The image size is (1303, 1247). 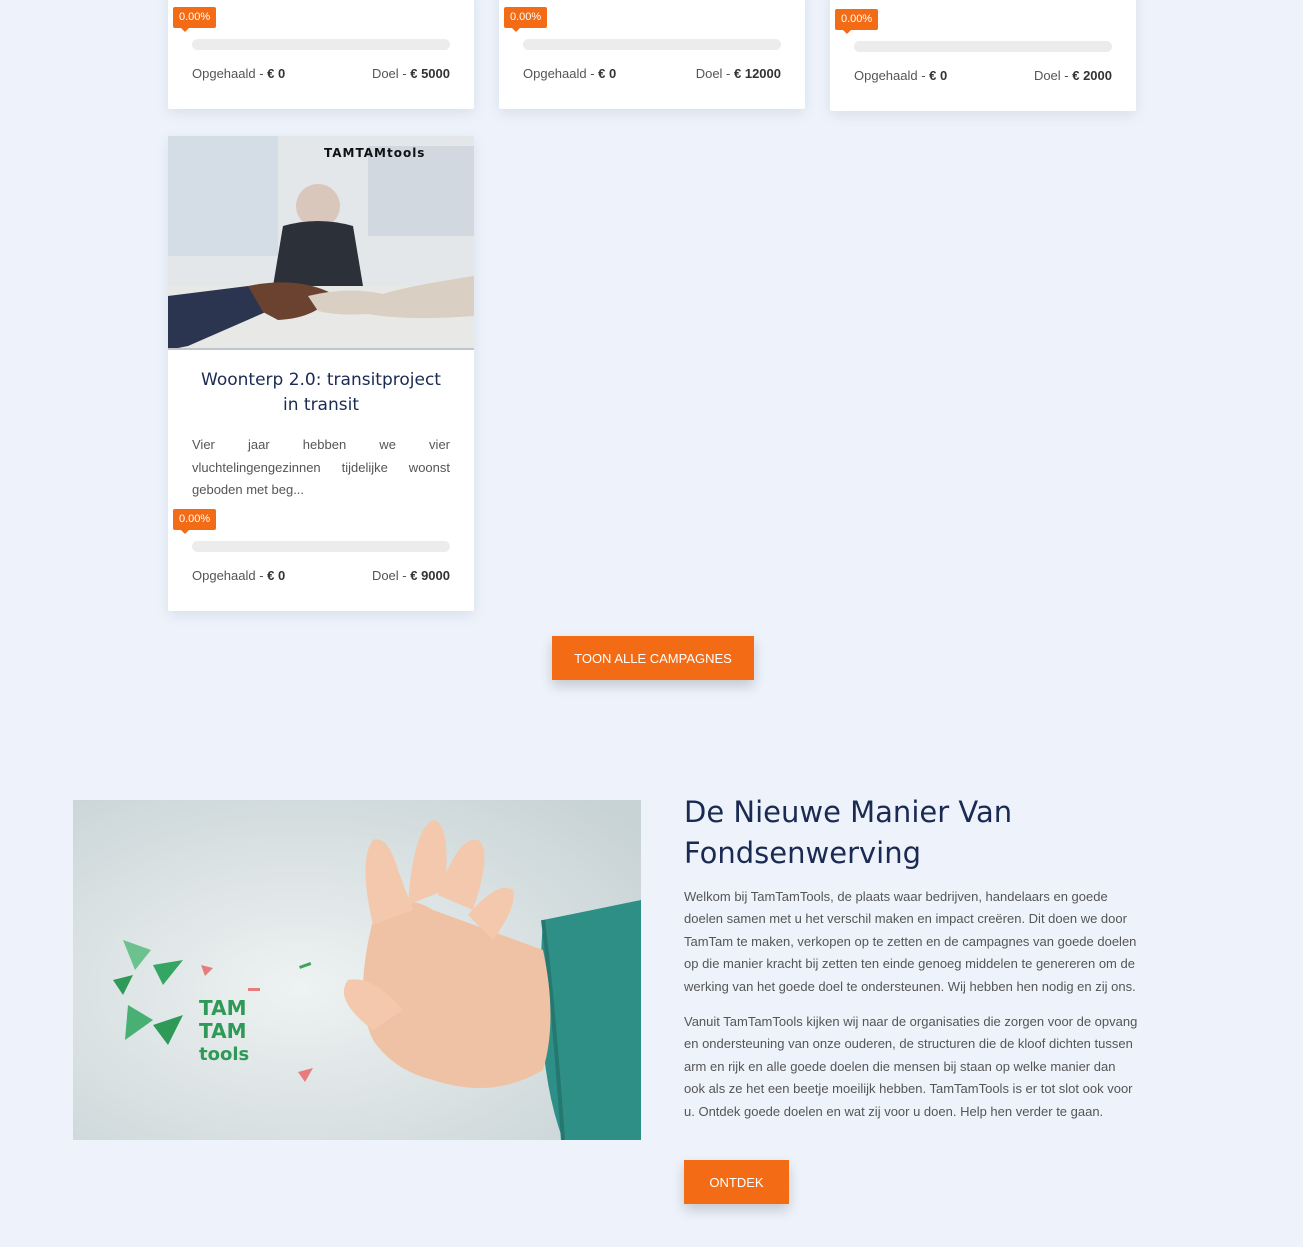 I want to click on svg-text: TAMTAMtools, so click(x=374, y=153).